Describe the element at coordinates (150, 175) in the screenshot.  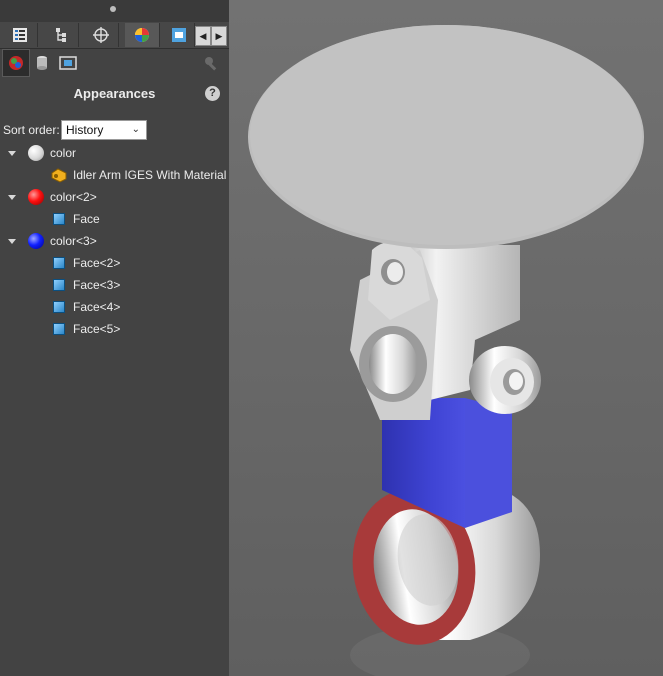
I see `tree-item-label: Idler Arm IGES With Material` at that location.